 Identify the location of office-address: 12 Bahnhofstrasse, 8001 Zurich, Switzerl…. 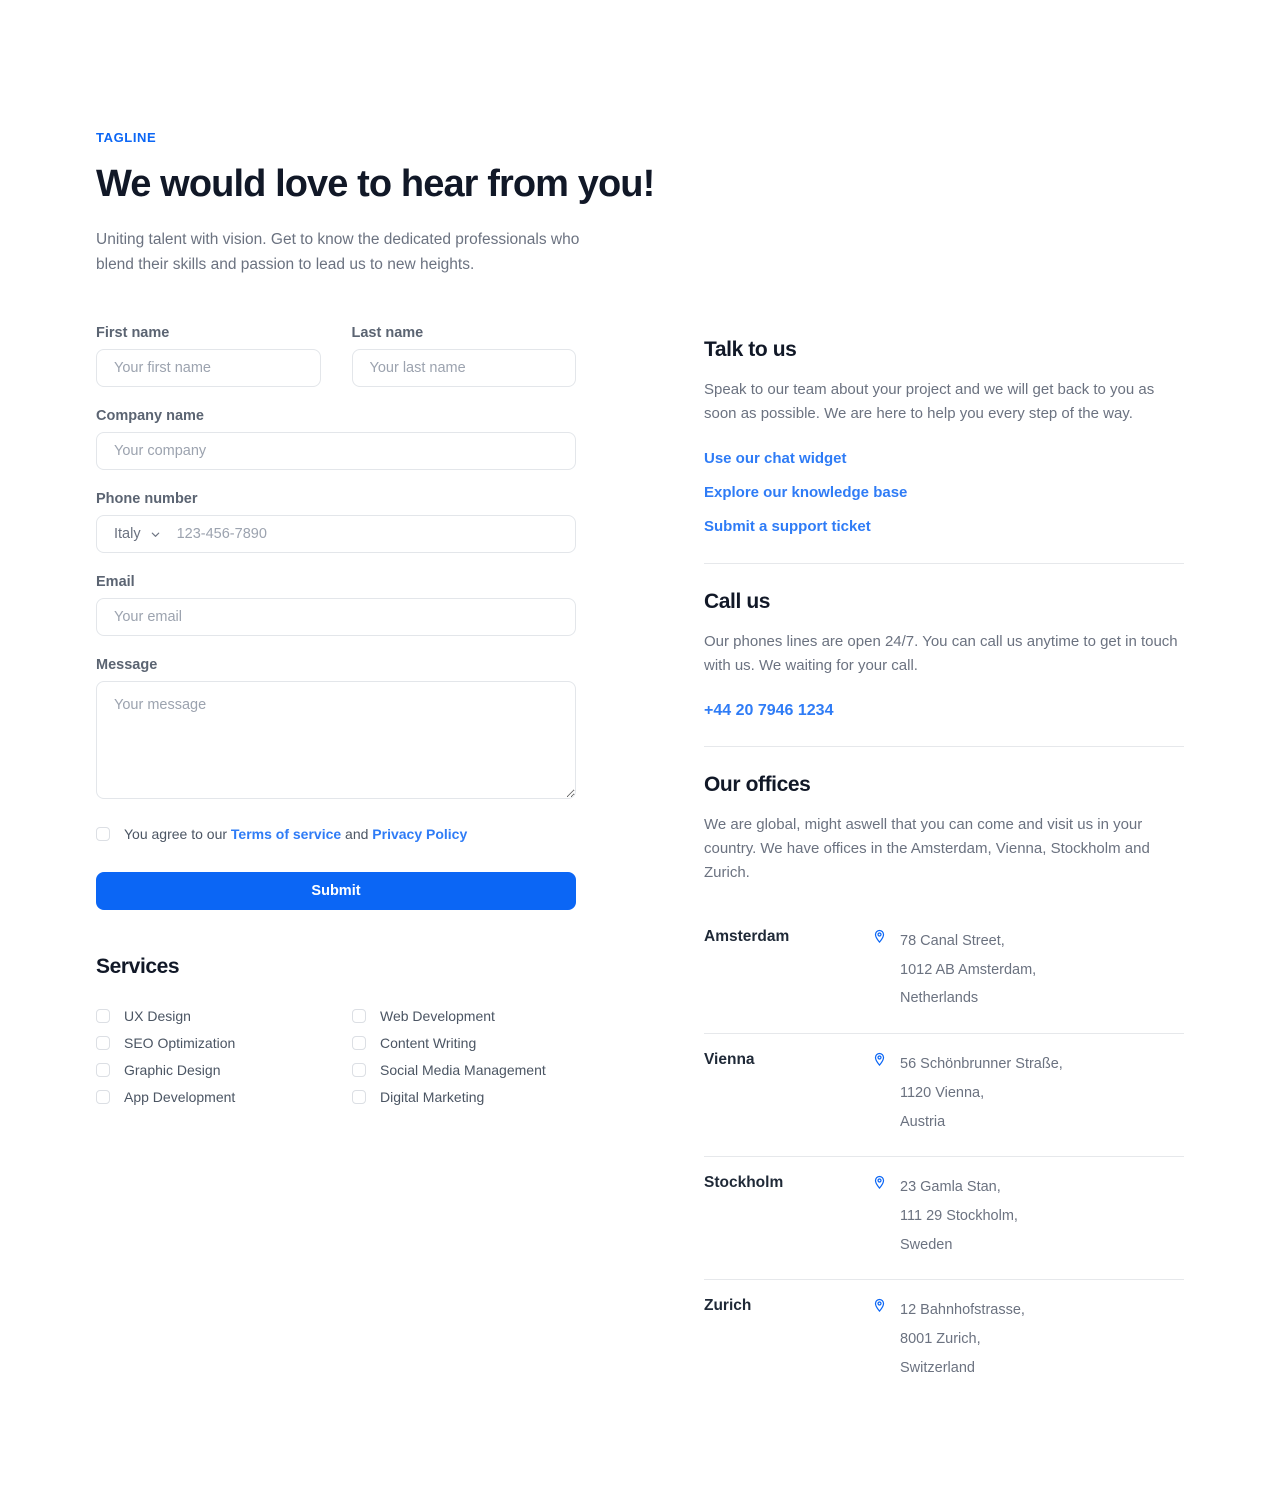
(948, 1339).